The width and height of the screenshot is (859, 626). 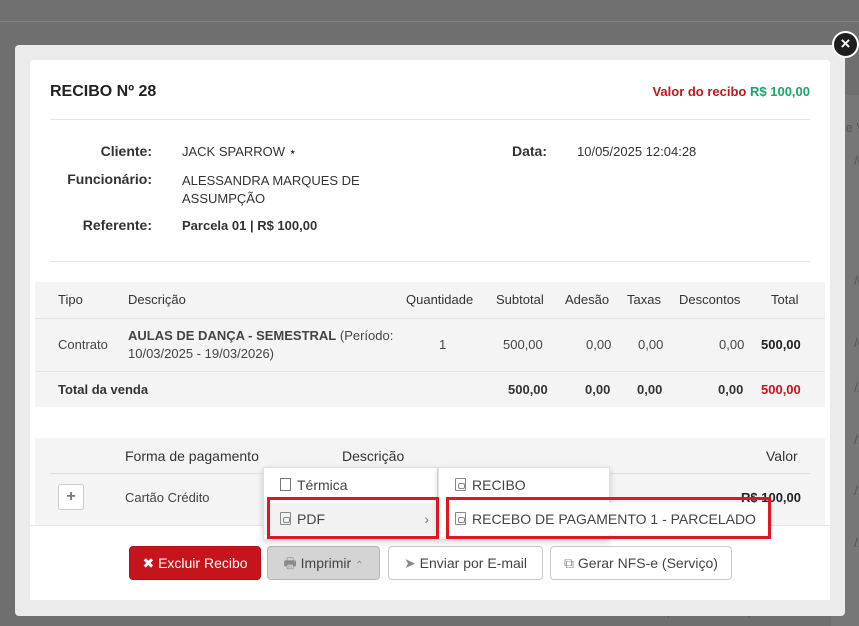 What do you see at coordinates (647, 563) in the screenshot?
I see `gerar-nfse-label: Gerar NFS-e (Serviço)` at bounding box center [647, 563].